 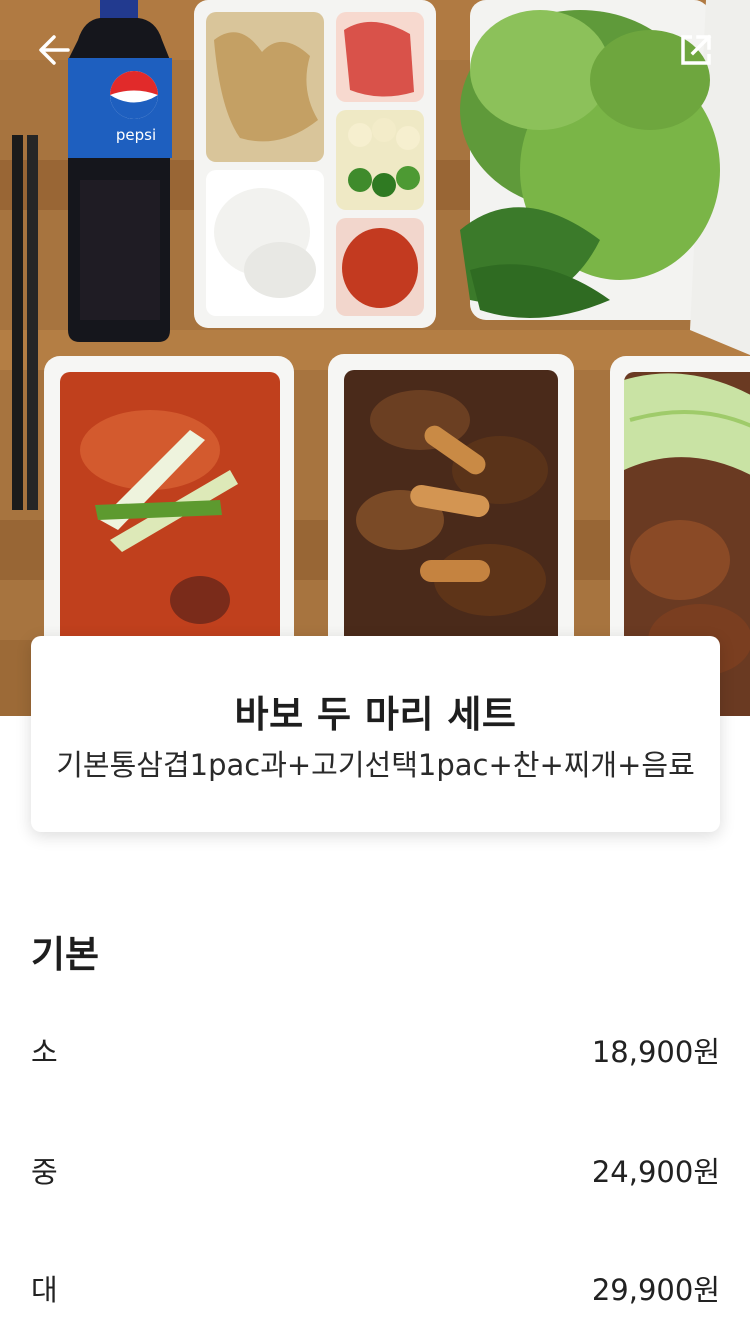 What do you see at coordinates (375, 714) in the screenshot?
I see `menu-title: 바보 두 마리 세트` at bounding box center [375, 714].